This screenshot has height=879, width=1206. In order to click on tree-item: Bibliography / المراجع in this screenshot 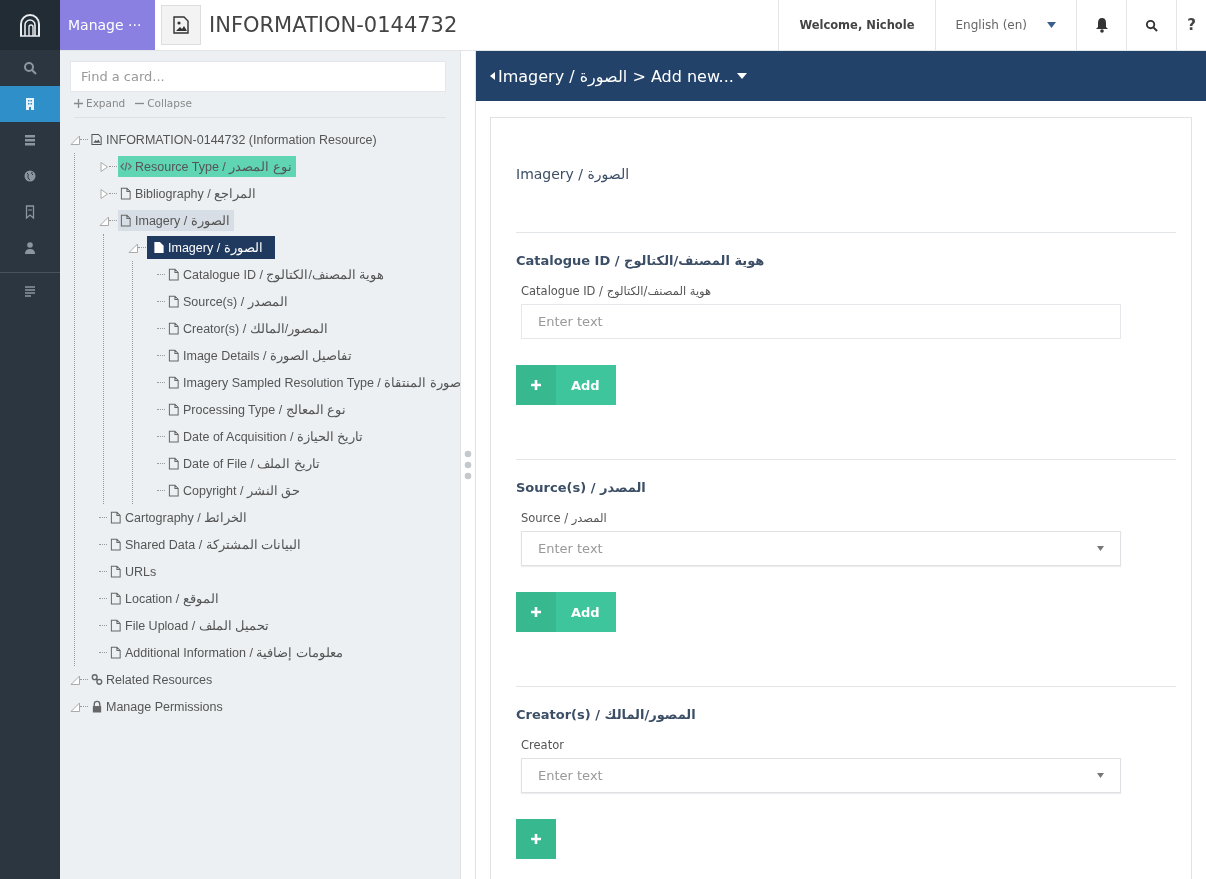, I will do `click(189, 193)`.